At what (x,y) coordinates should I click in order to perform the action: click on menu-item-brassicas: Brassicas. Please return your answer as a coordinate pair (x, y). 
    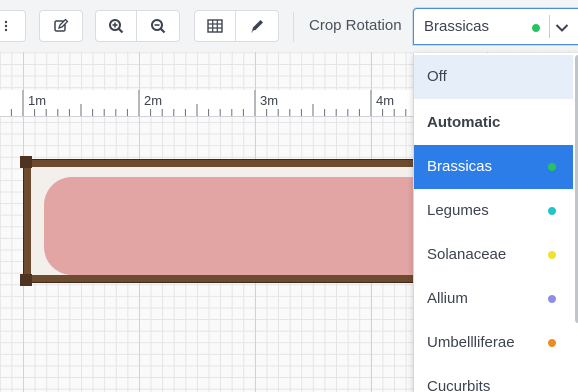
    Looking at the image, I should click on (493, 167).